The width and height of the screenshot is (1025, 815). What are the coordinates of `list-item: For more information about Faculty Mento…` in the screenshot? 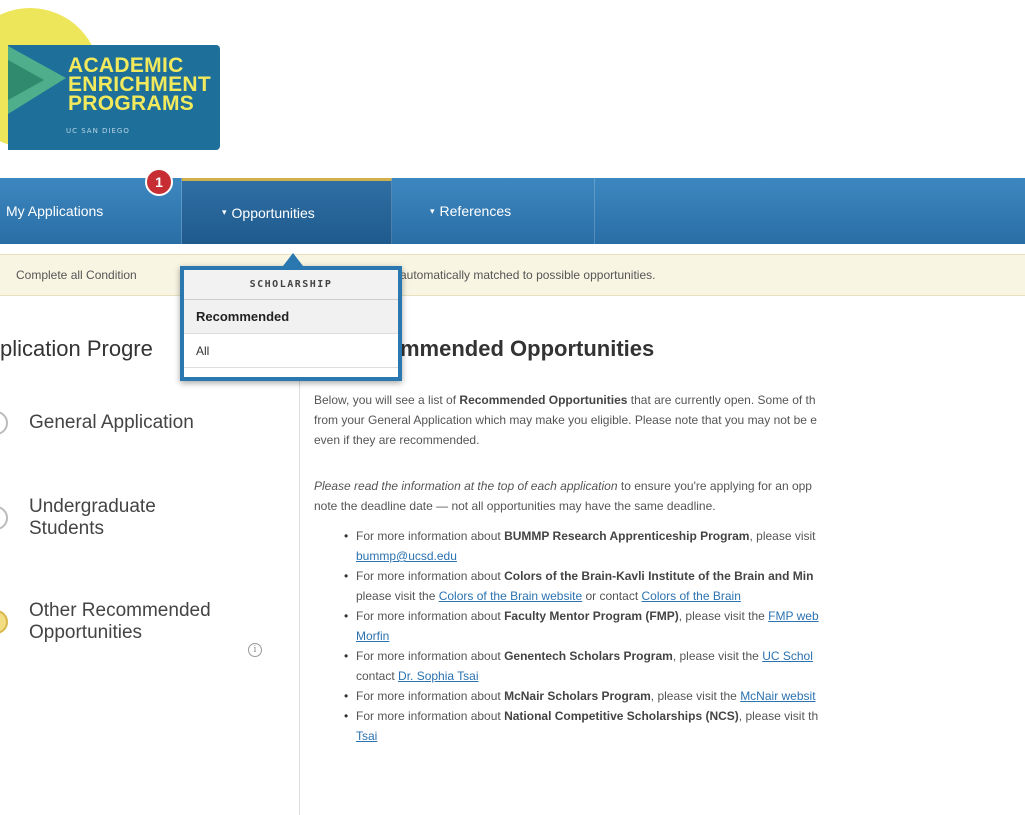 It's located at (684, 626).